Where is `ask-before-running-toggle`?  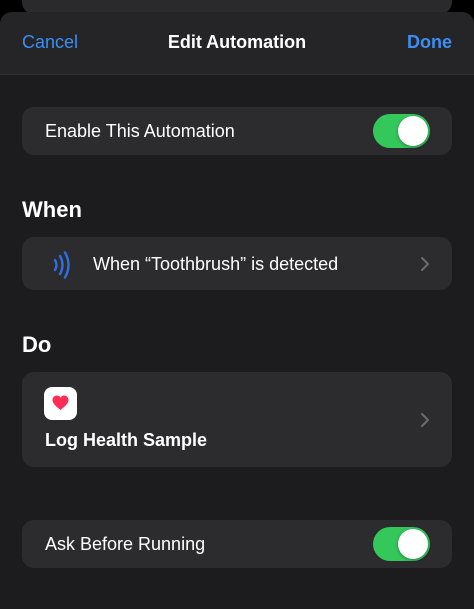 ask-before-running-toggle is located at coordinates (401, 544).